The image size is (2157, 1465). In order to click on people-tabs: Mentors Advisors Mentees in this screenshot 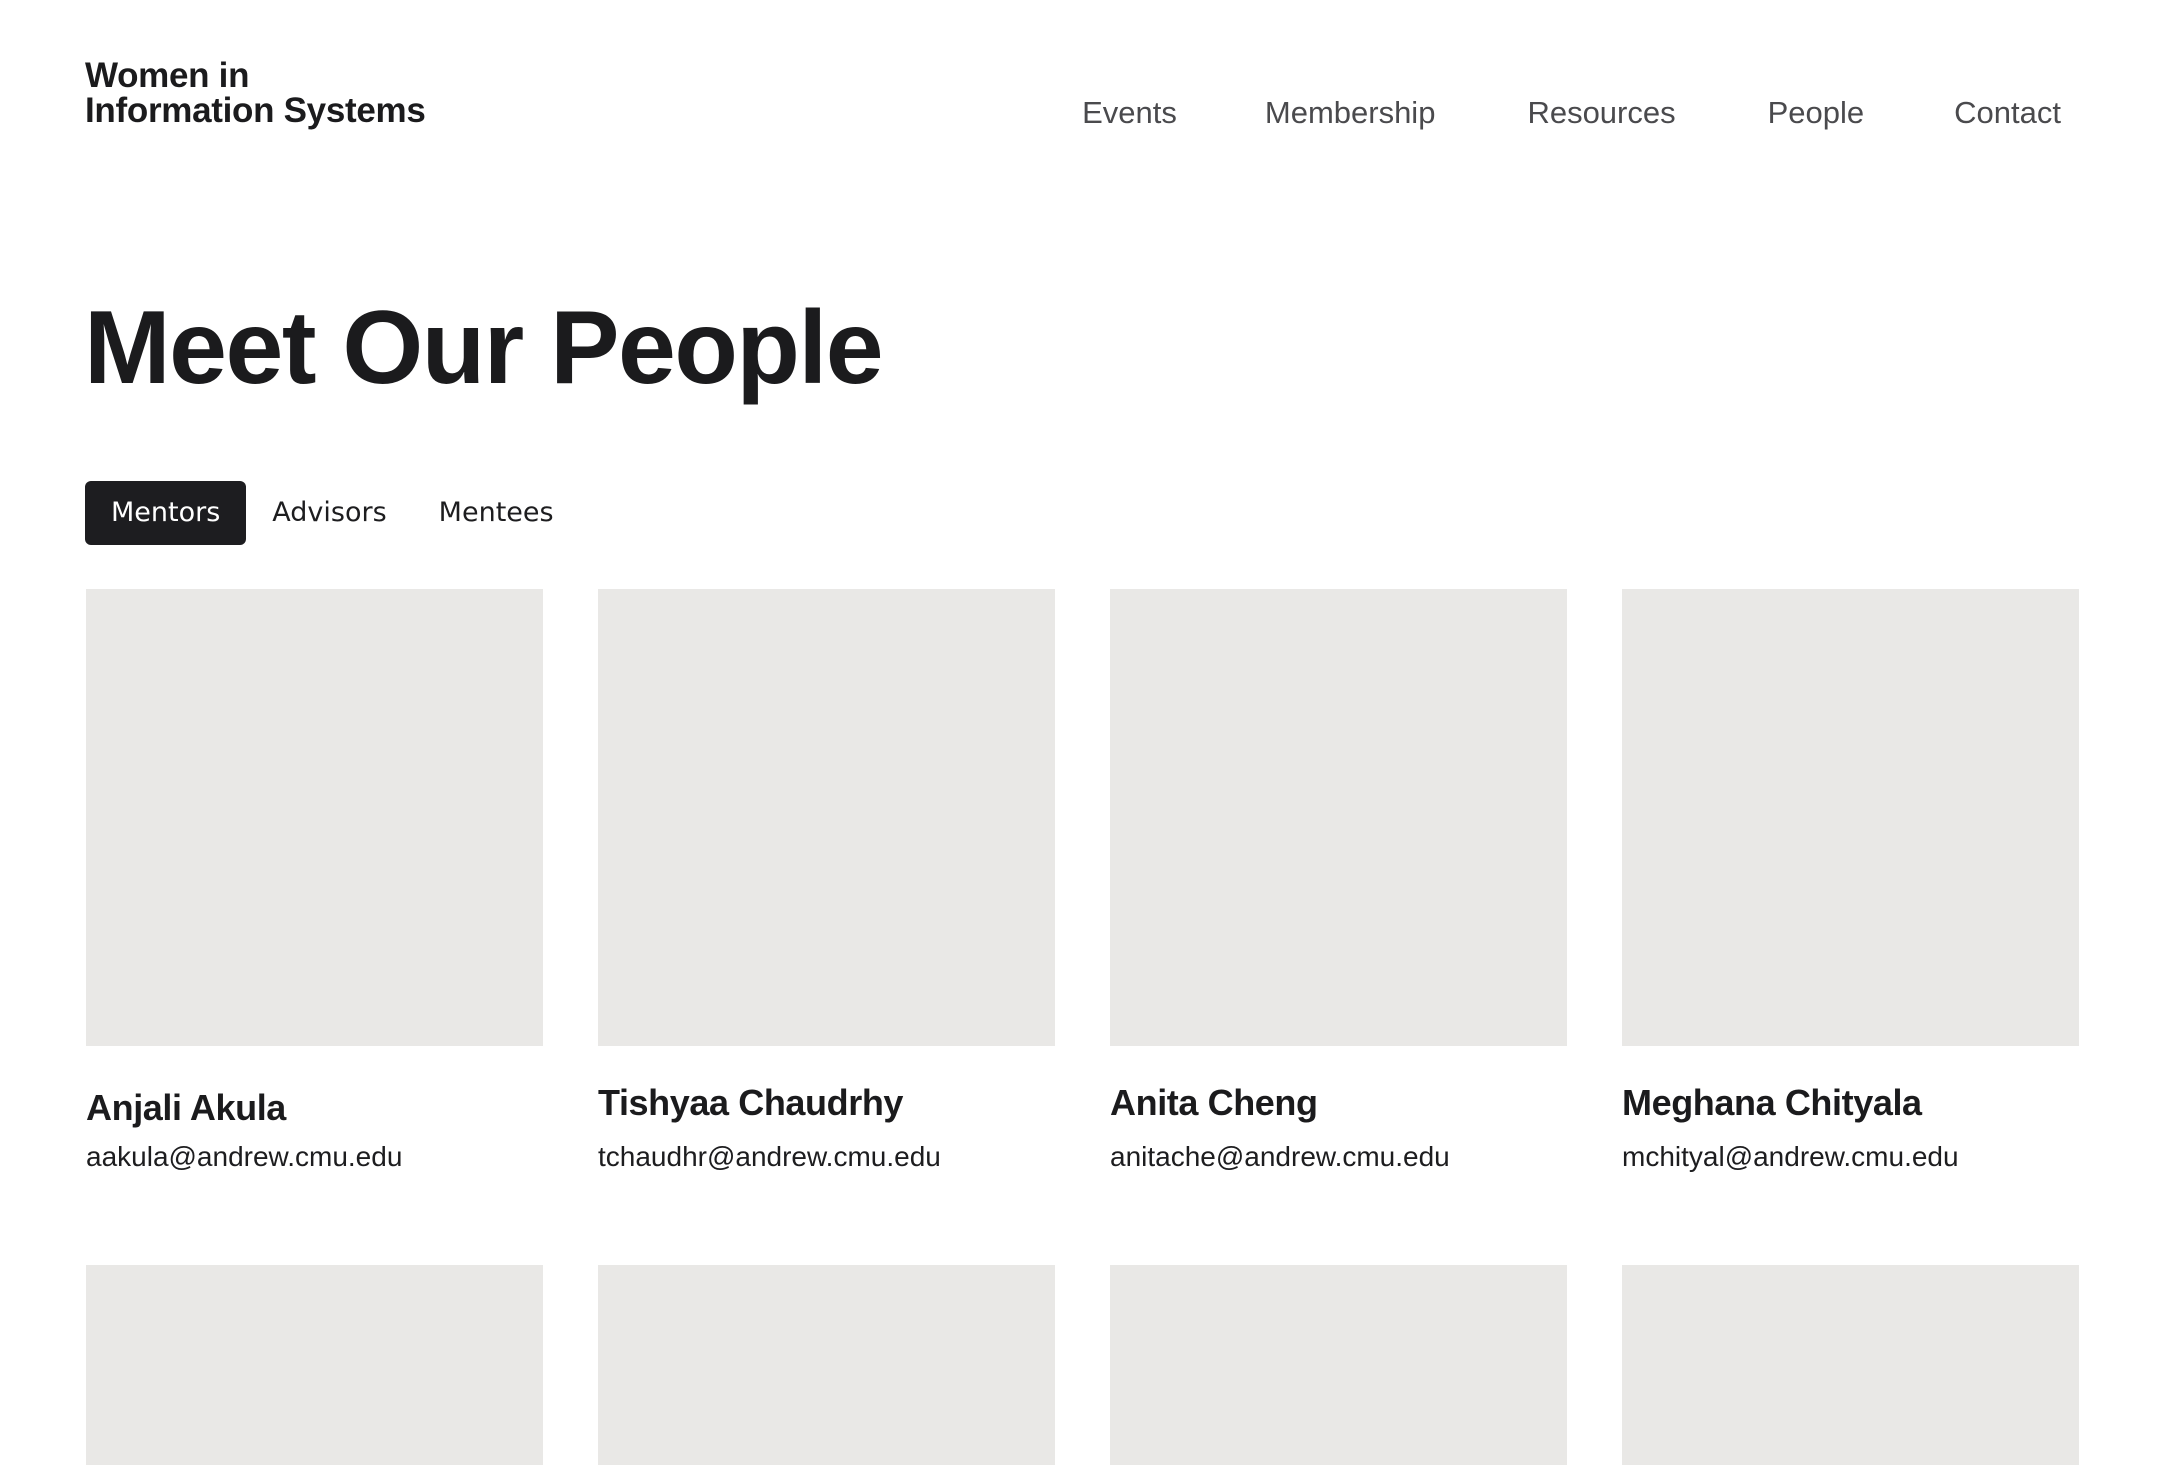, I will do `click(332, 513)`.